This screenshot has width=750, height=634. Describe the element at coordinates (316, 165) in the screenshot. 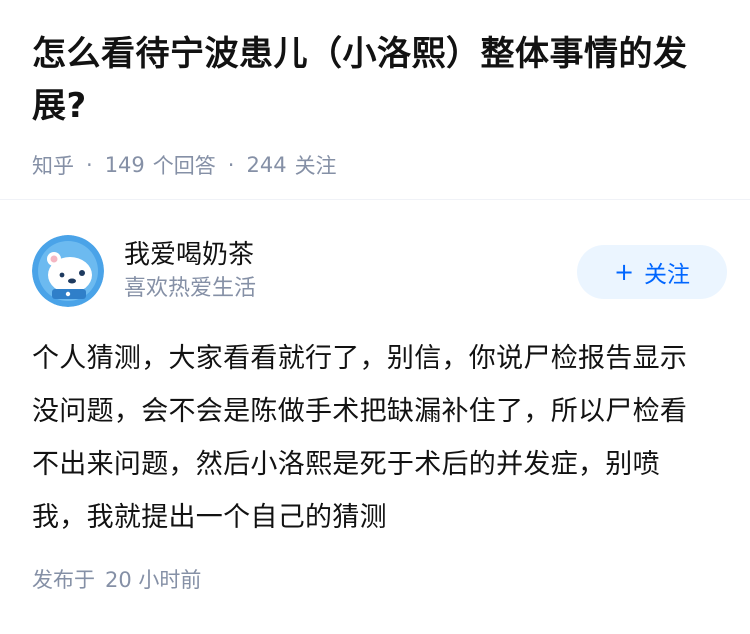

I see `follow-count-label: 关注` at that location.